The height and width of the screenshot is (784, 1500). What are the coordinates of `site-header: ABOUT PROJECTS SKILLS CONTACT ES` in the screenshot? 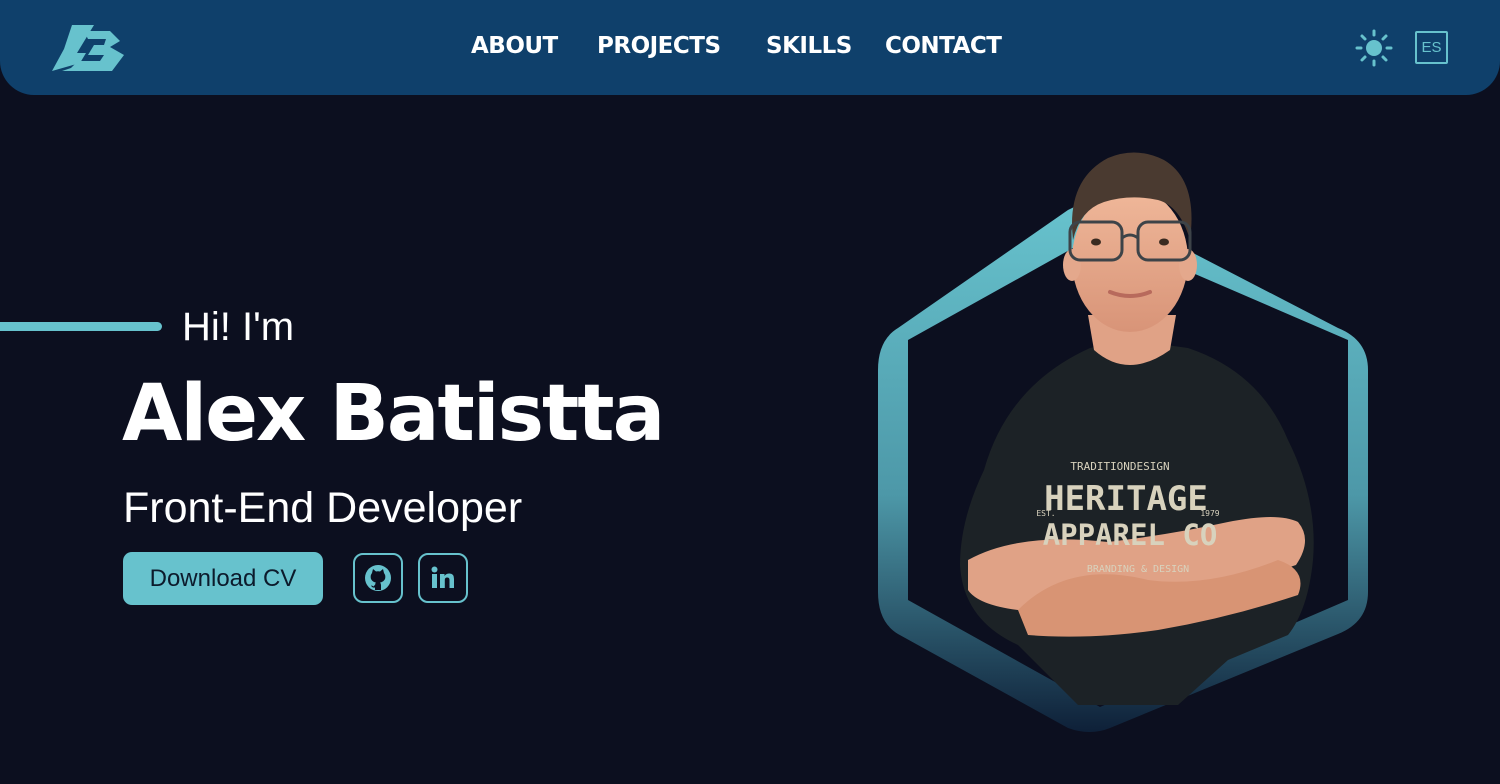 It's located at (750, 47).